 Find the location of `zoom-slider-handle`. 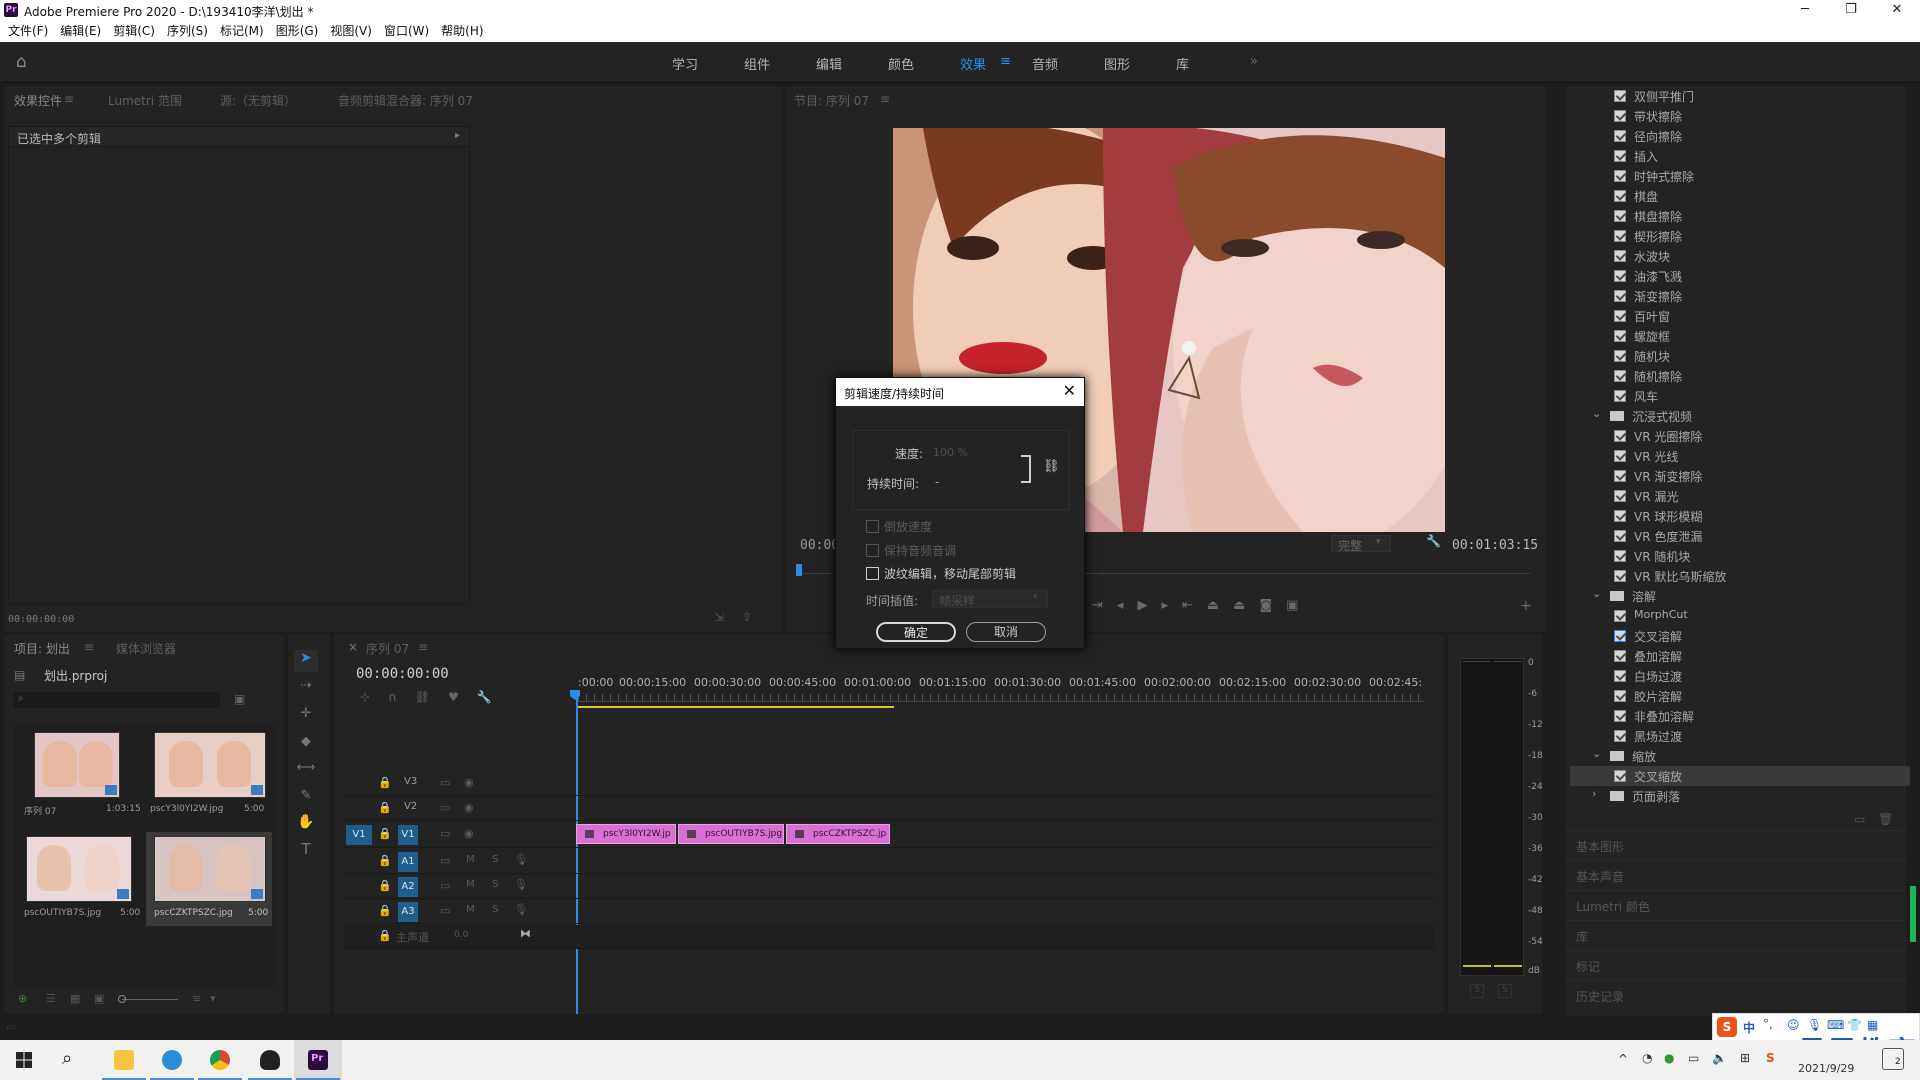

zoom-slider-handle is located at coordinates (122, 999).